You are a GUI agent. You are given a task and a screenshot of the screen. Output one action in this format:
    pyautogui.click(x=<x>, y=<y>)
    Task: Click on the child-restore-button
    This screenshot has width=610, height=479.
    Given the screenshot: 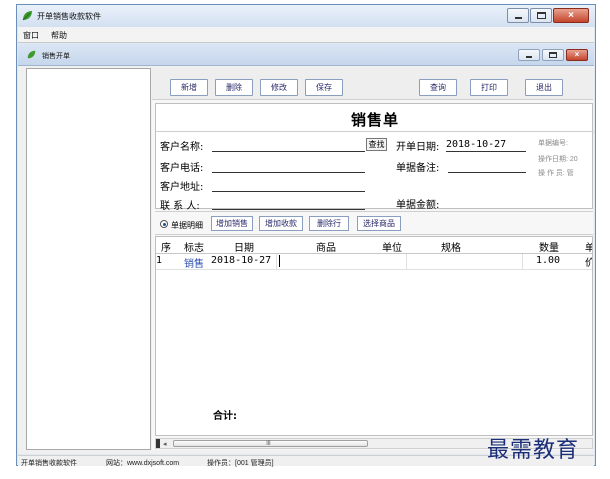 What is the action you would take?
    pyautogui.click(x=553, y=55)
    